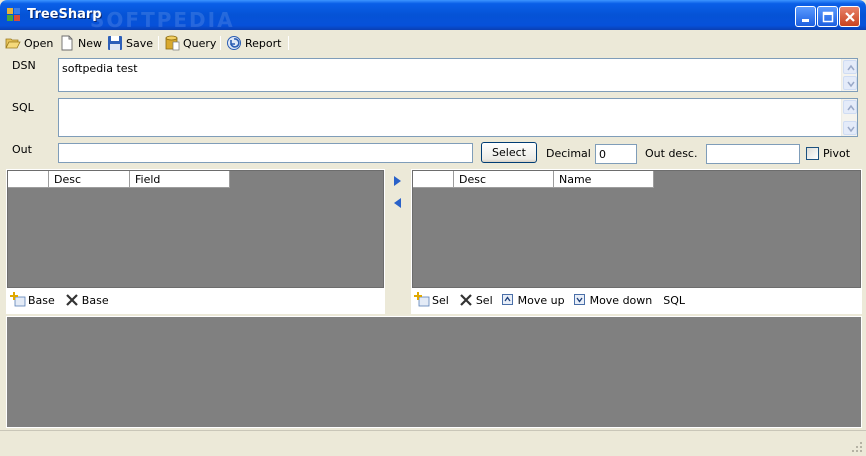 This screenshot has height=456, width=866. Describe the element at coordinates (115, 43) in the screenshot. I see `floppy-disk-icon` at that location.